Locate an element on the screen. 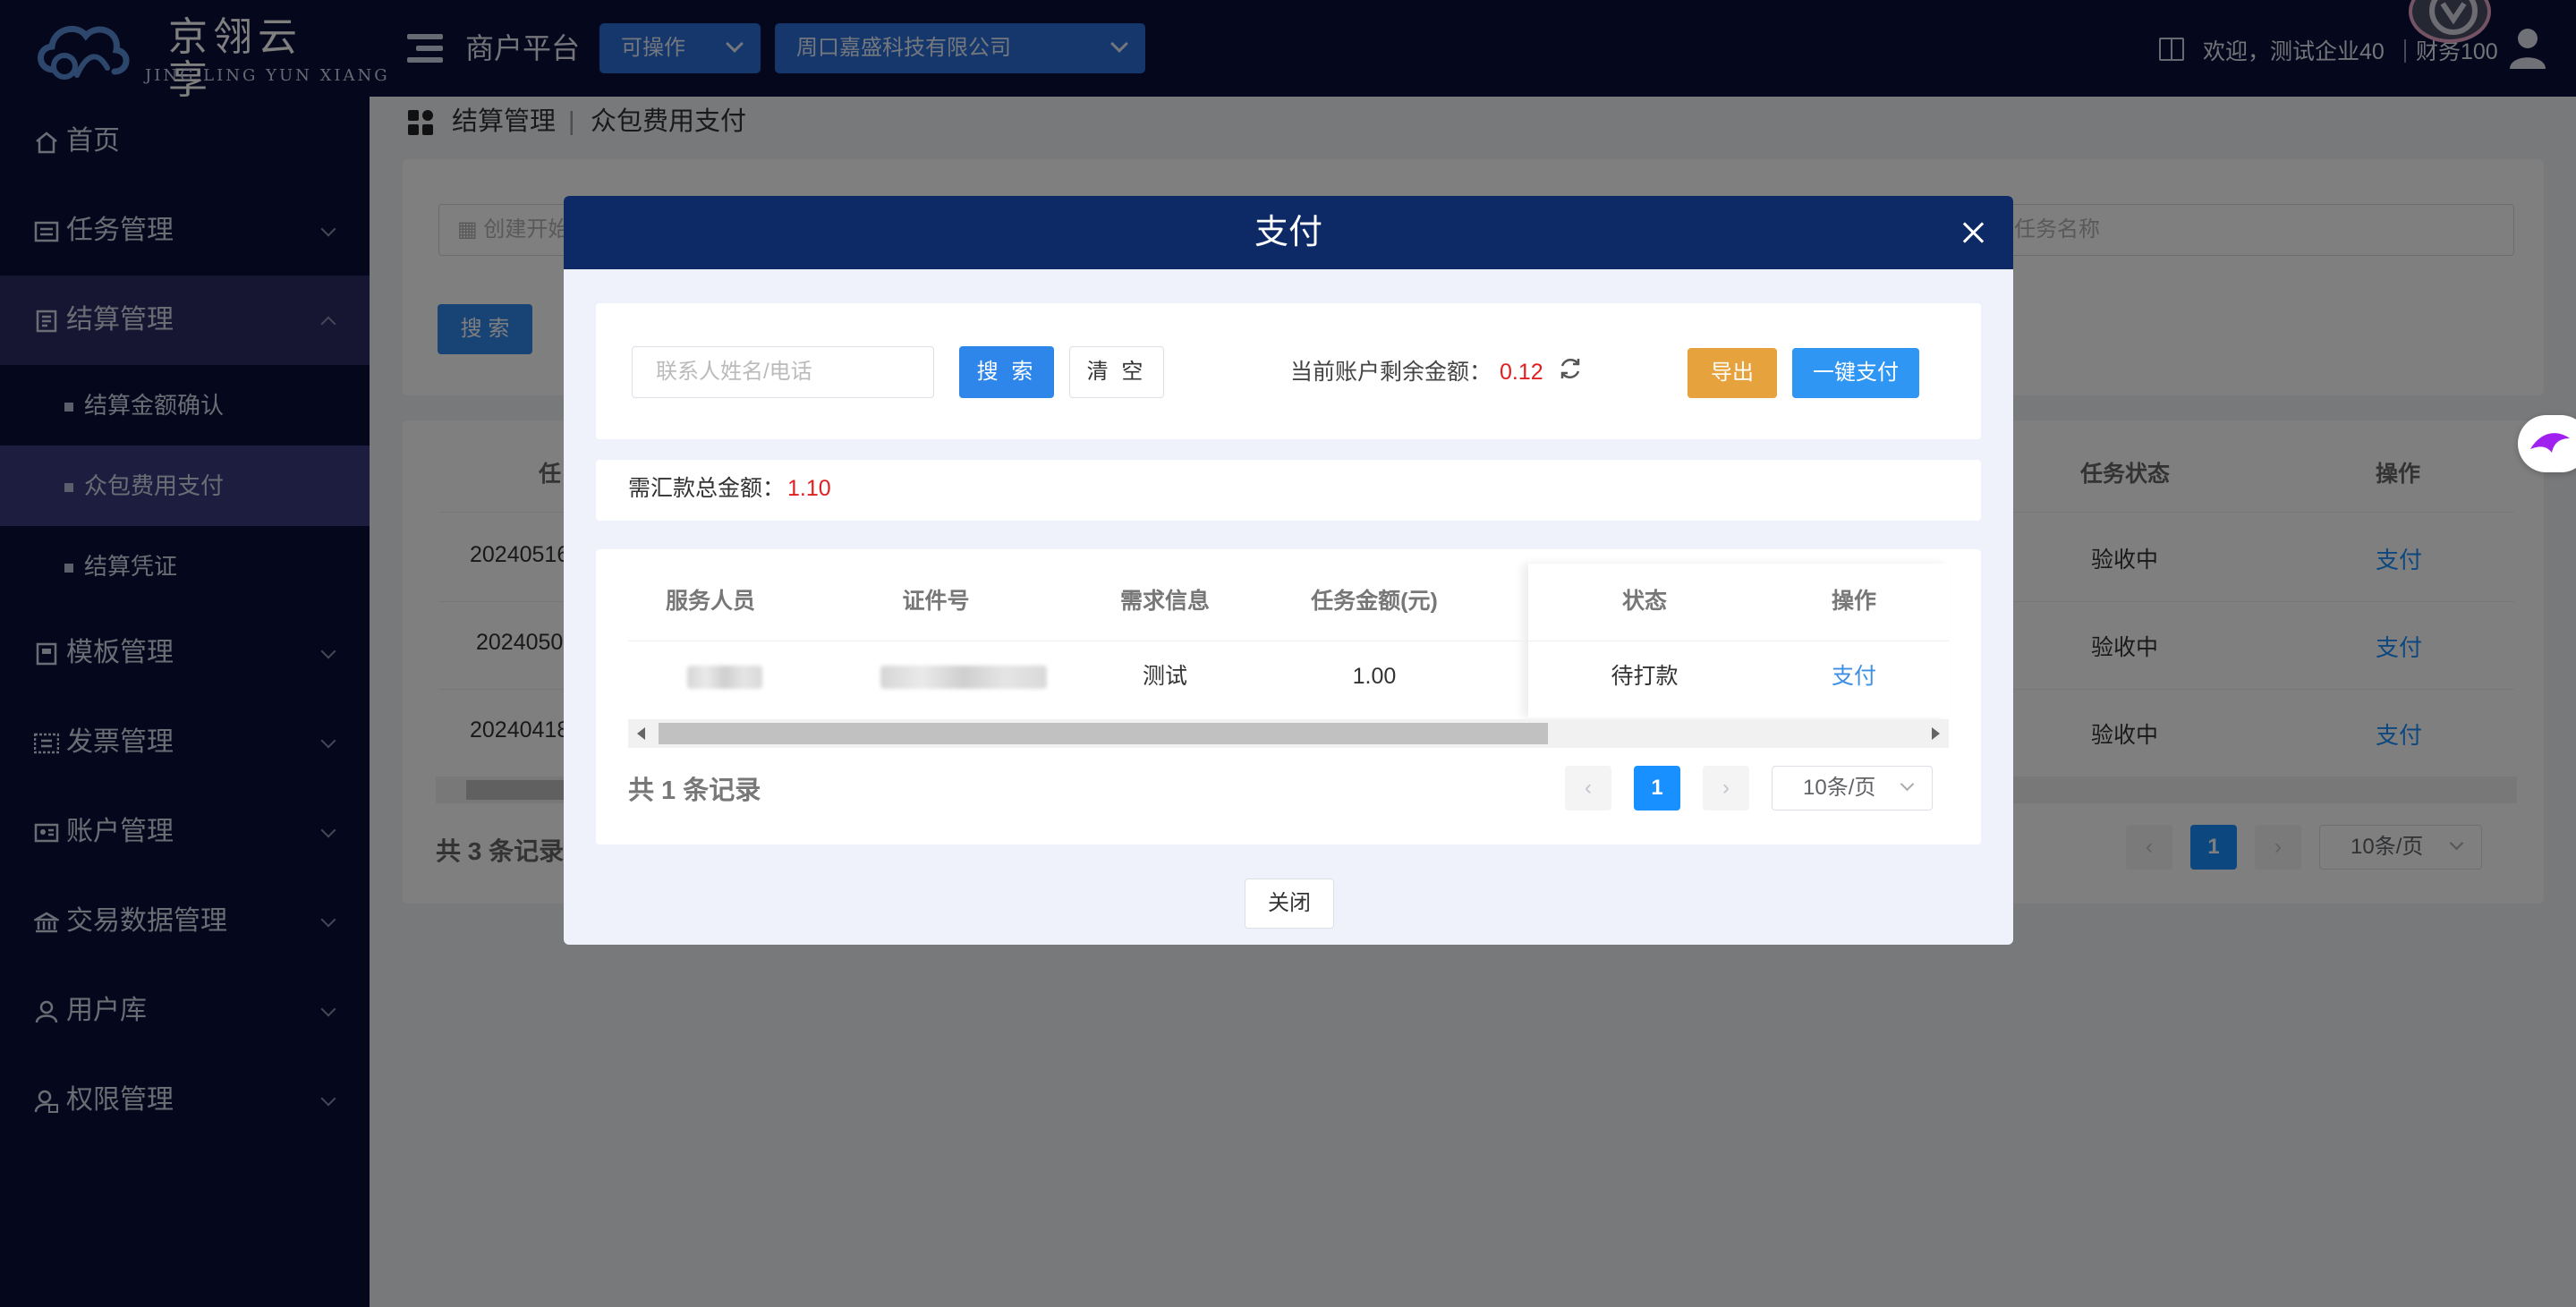 The height and width of the screenshot is (1307, 2576). balance-value: 0.12 is located at coordinates (1521, 372).